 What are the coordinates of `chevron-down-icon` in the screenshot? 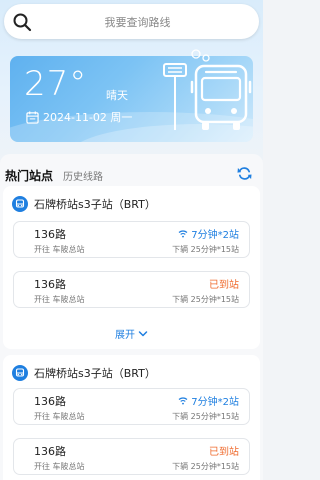 It's located at (143, 333).